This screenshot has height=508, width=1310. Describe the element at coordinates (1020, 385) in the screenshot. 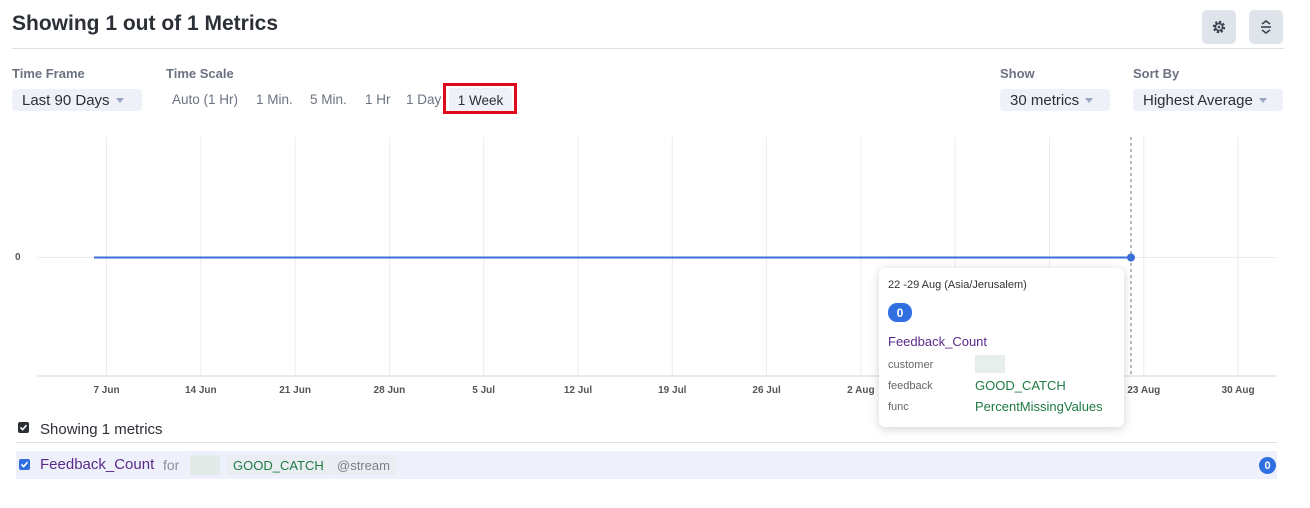

I see `tooltip-value-feedback: GOOD_CATCH` at that location.